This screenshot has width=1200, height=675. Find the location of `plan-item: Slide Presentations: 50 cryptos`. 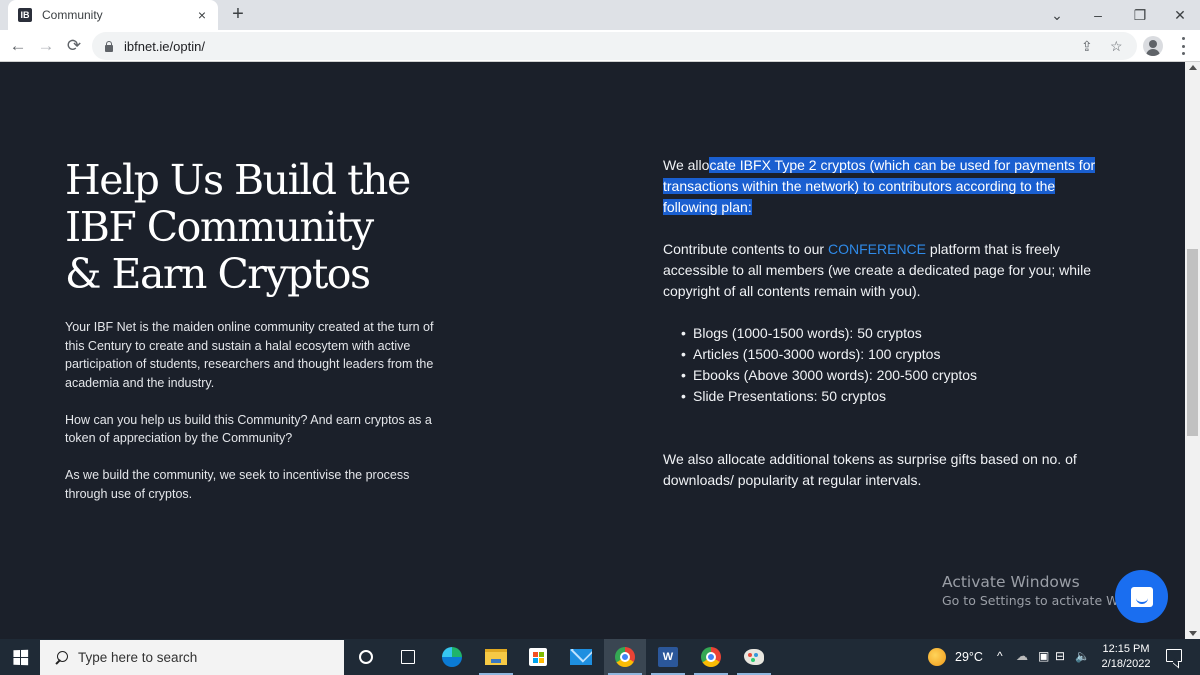

plan-item: Slide Presentations: 50 cryptos is located at coordinates (897, 396).